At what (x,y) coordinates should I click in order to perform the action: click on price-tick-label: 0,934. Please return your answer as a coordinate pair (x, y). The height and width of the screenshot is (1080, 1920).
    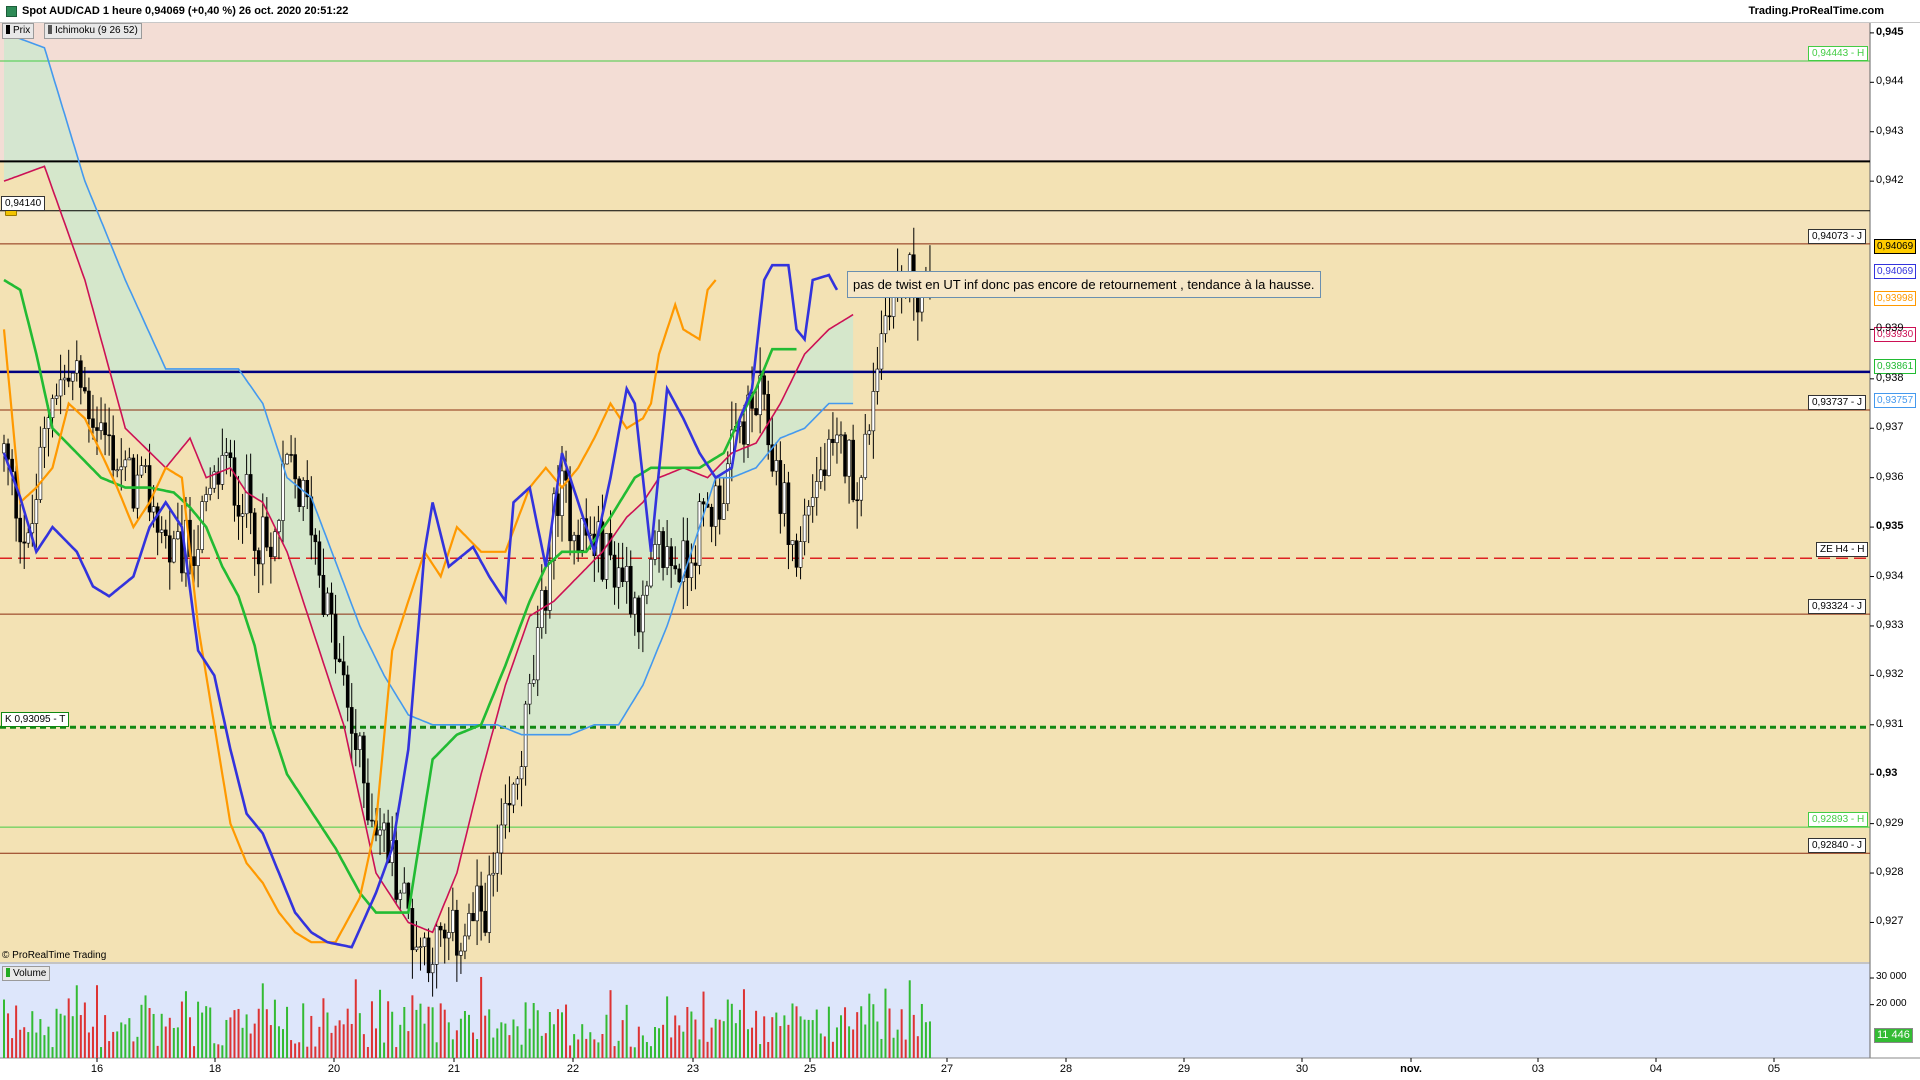
    Looking at the image, I should click on (1890, 575).